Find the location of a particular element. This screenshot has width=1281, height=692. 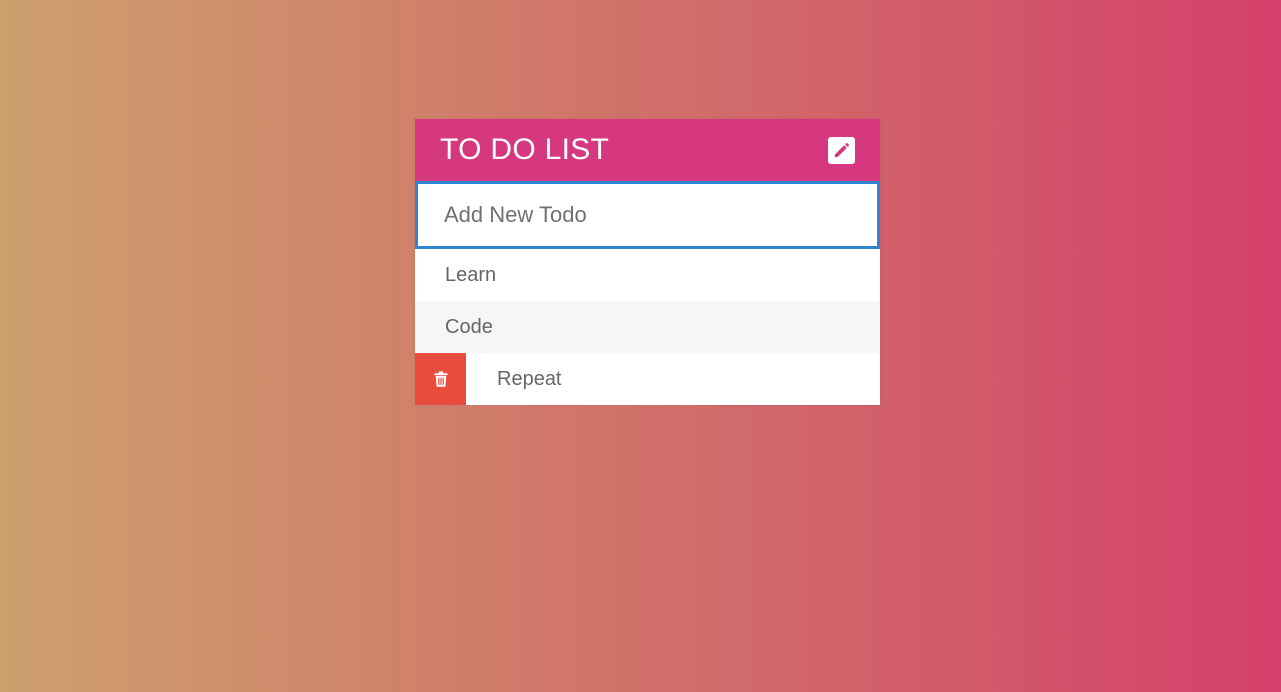

pencil-icon is located at coordinates (841, 149).